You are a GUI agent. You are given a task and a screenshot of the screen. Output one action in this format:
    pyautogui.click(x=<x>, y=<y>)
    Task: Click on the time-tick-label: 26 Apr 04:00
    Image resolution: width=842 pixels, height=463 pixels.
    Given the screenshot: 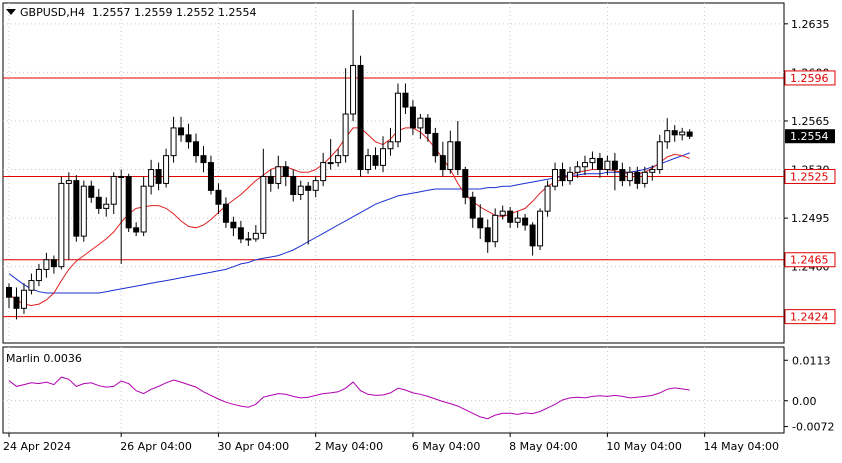 What is the action you would take?
    pyautogui.click(x=156, y=446)
    